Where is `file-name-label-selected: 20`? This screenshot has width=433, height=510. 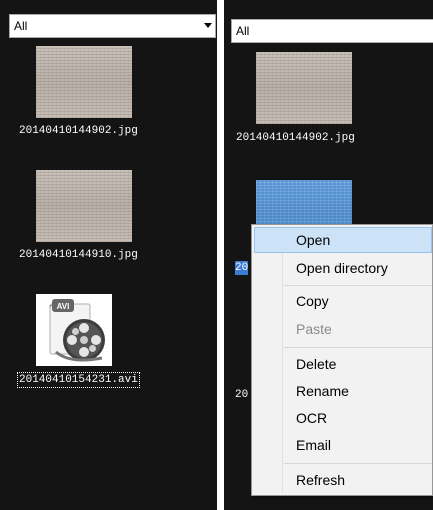
file-name-label-selected: 20 is located at coordinates (242, 268).